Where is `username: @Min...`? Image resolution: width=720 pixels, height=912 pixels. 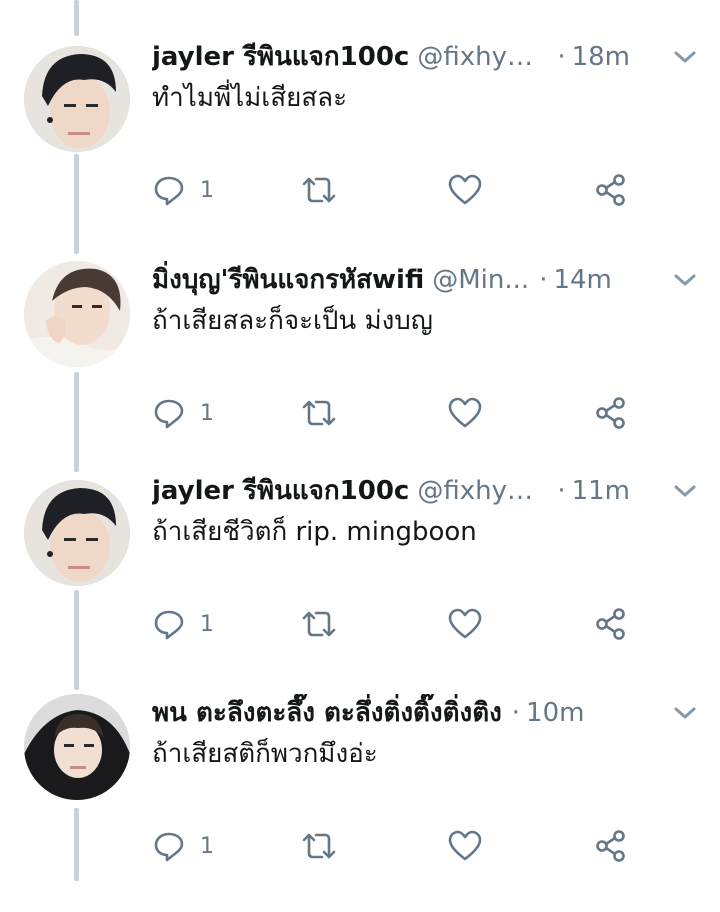
username: @Min... is located at coordinates (480, 280).